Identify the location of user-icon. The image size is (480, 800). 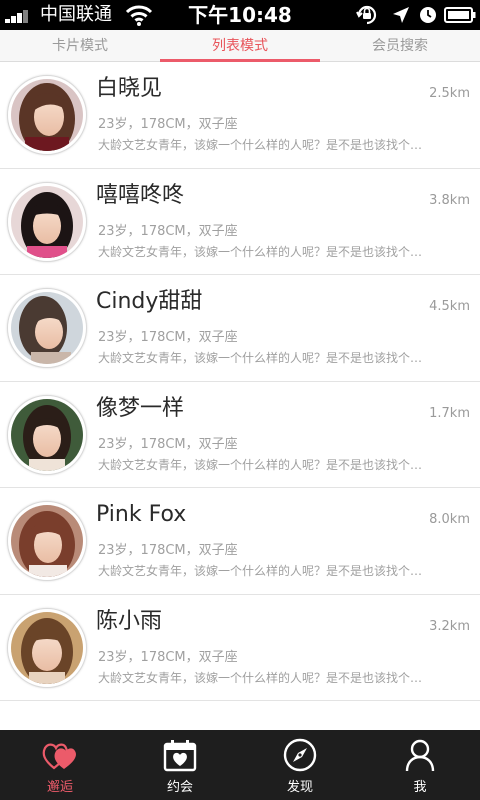
(420, 755).